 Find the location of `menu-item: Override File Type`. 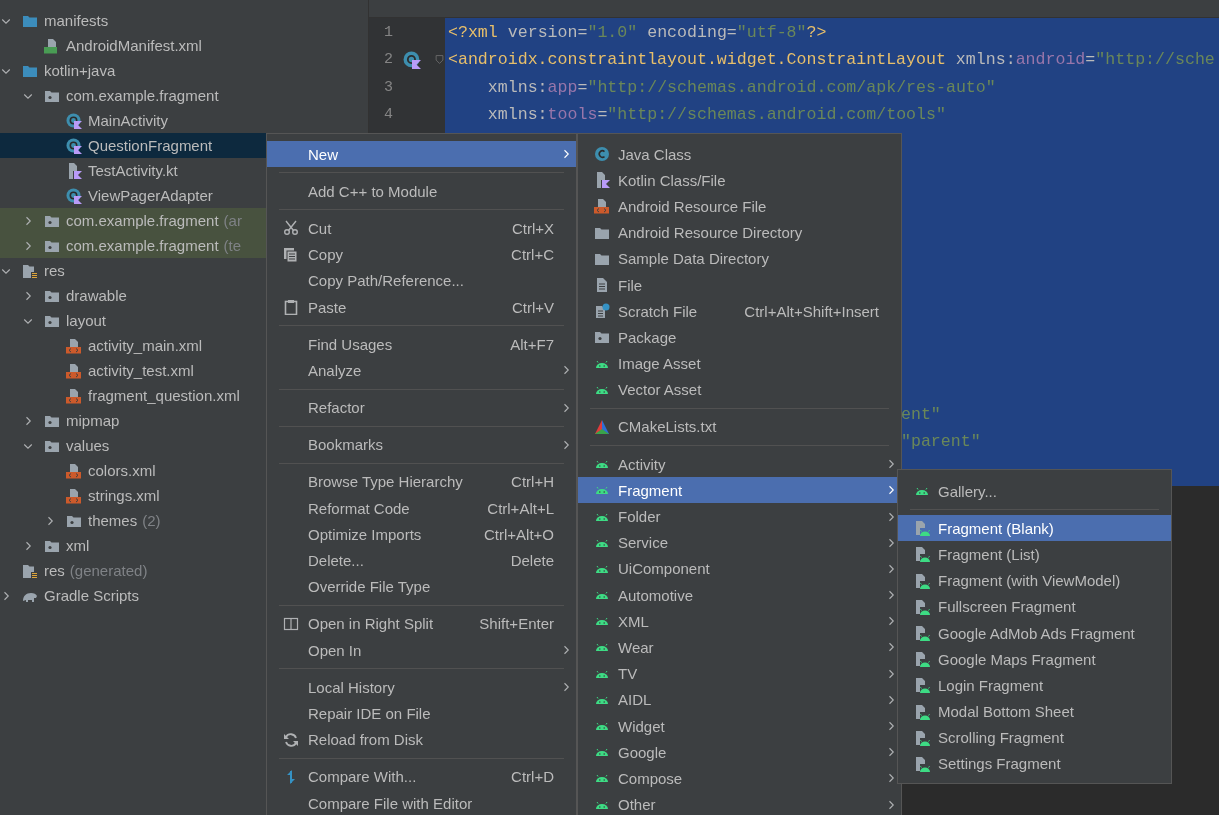

menu-item: Override File Type is located at coordinates (421, 586).